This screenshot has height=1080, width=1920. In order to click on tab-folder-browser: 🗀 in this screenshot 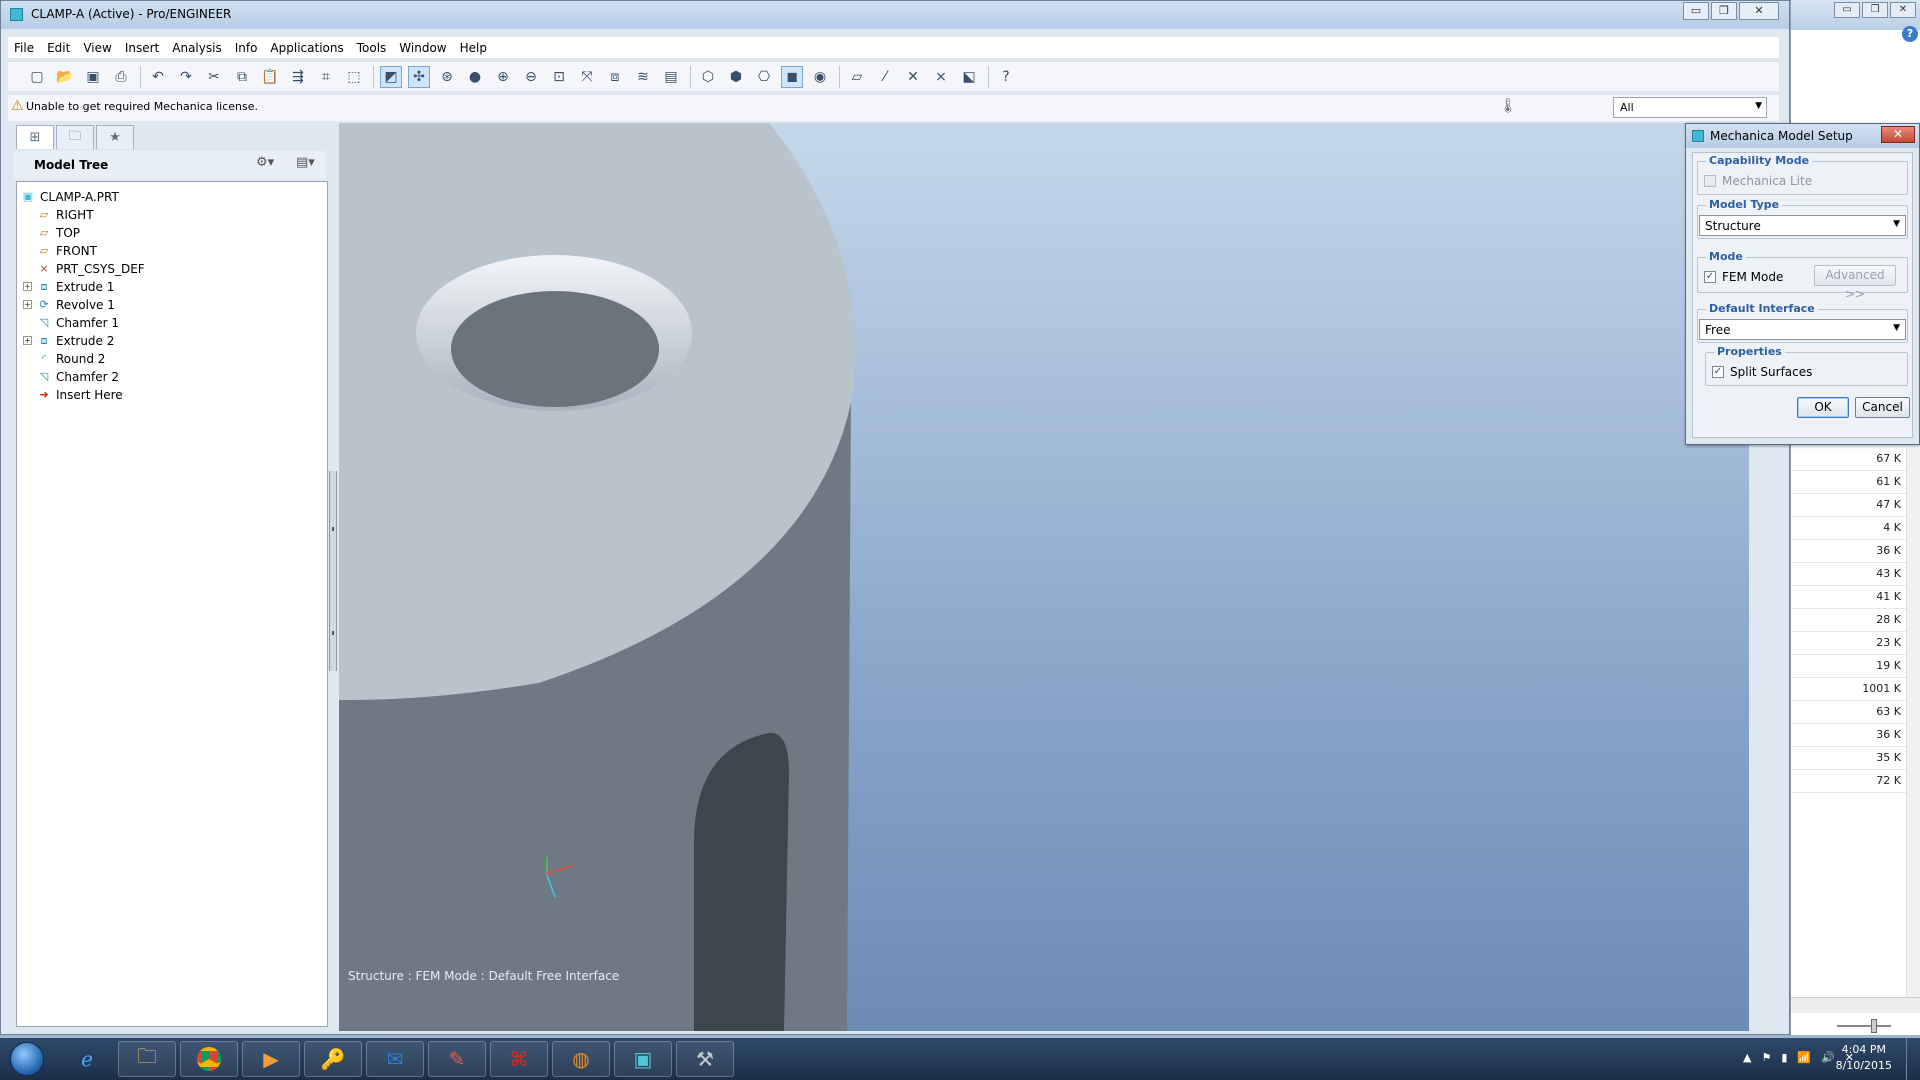, I will do `click(75, 137)`.